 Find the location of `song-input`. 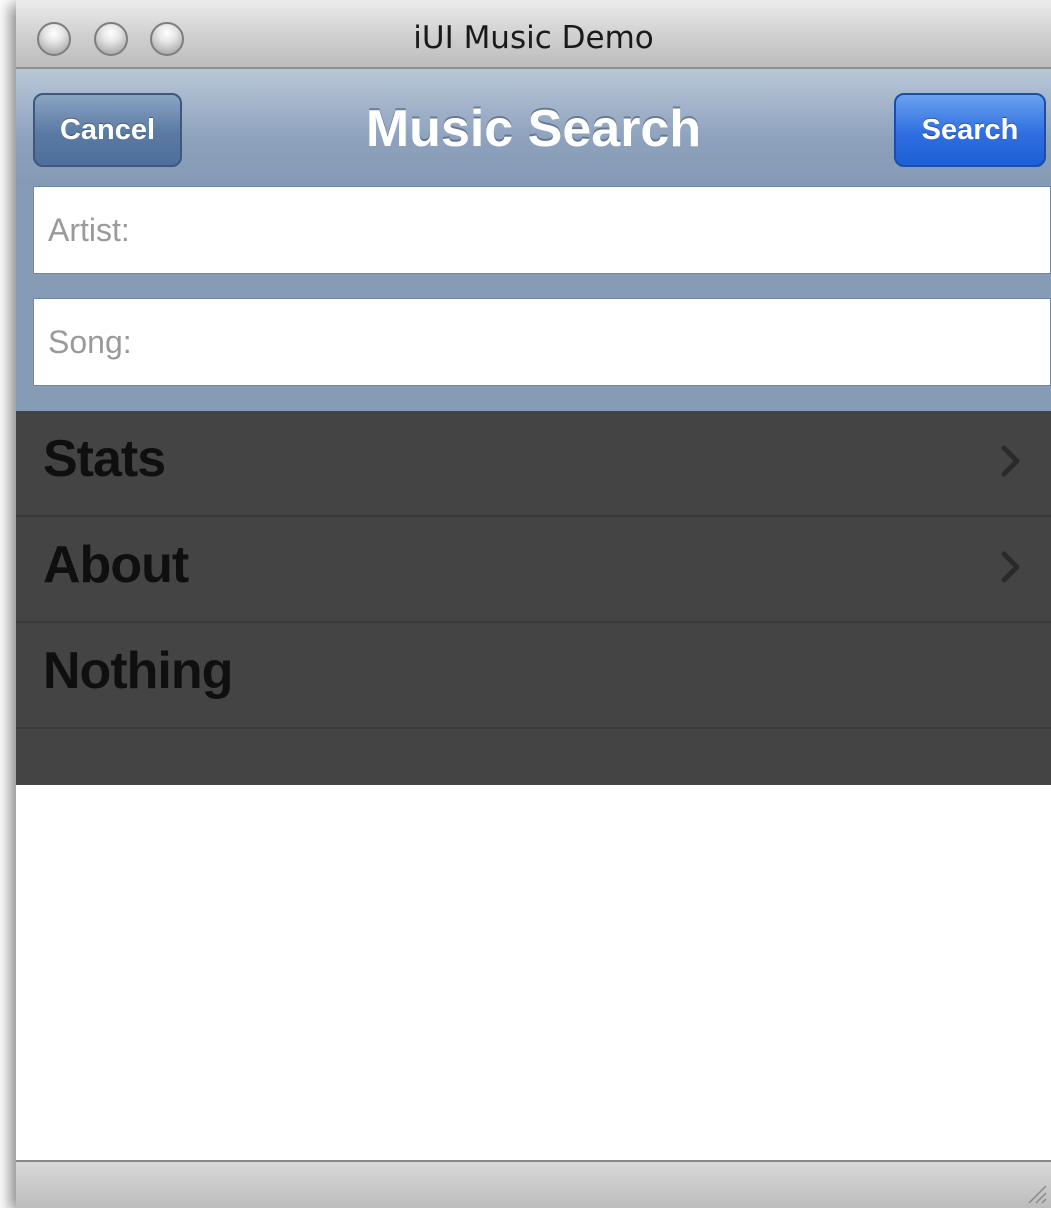

song-input is located at coordinates (542, 342).